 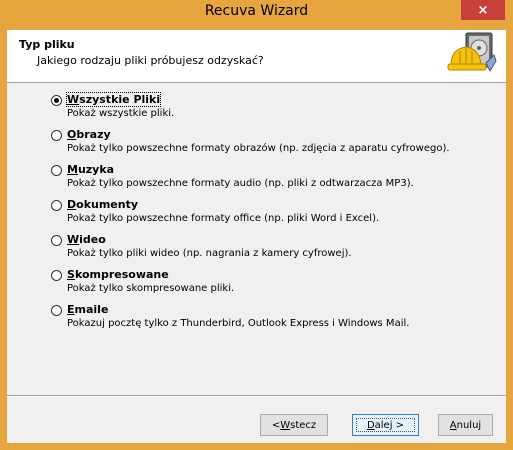 I want to click on radio-compressed, so click(x=56, y=275).